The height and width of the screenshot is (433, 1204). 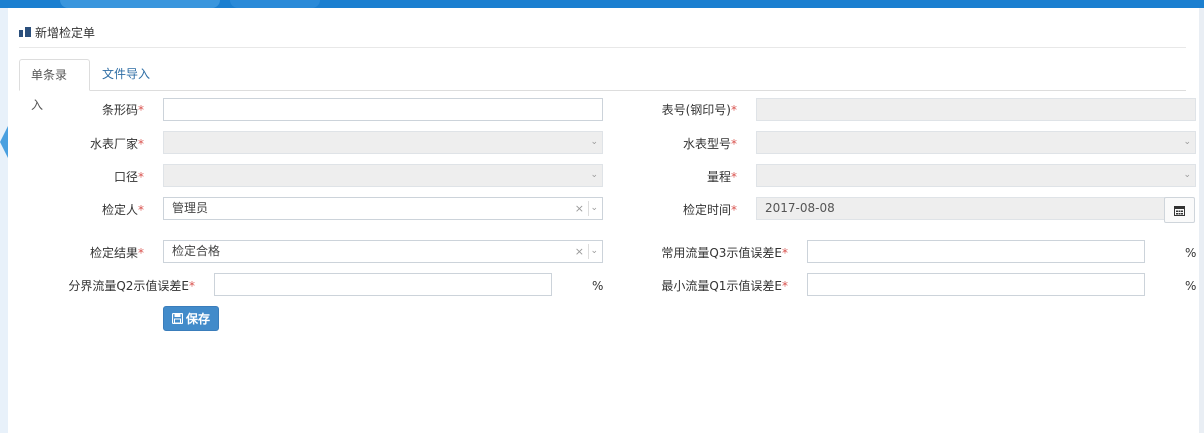 I want to click on inspector-value: 管理员, so click(x=190, y=208).